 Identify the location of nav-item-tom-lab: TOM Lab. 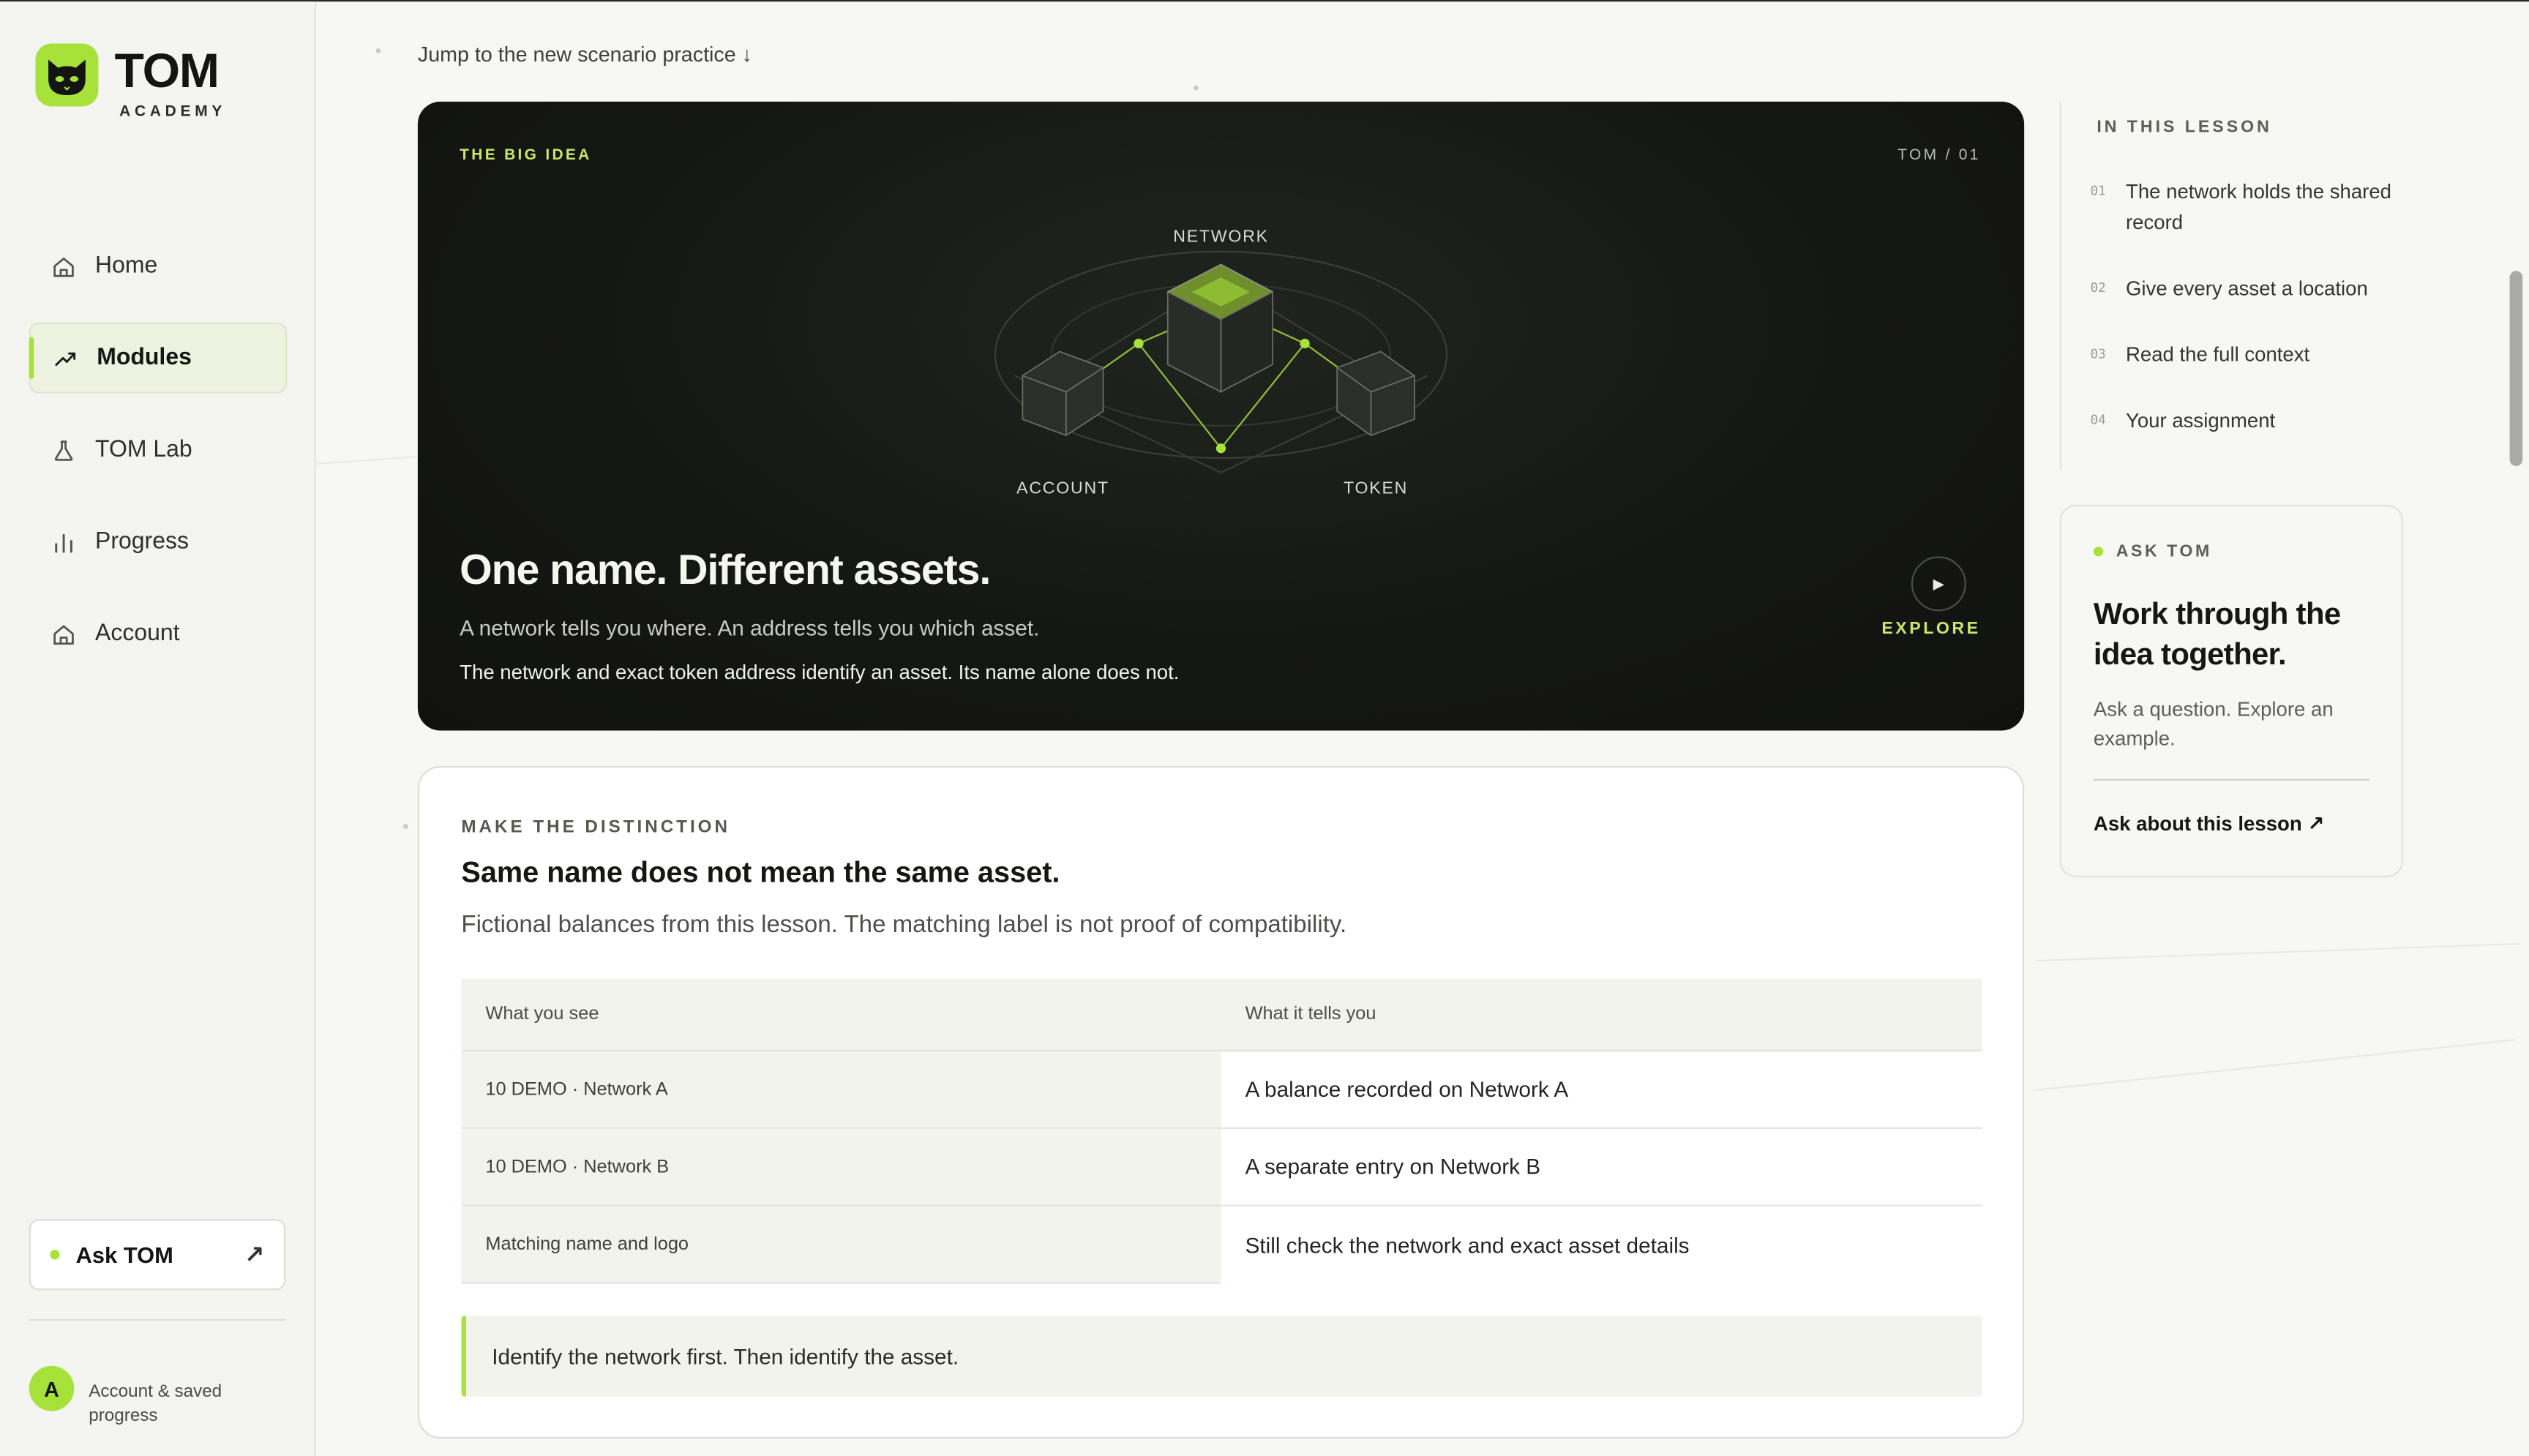
(158, 449).